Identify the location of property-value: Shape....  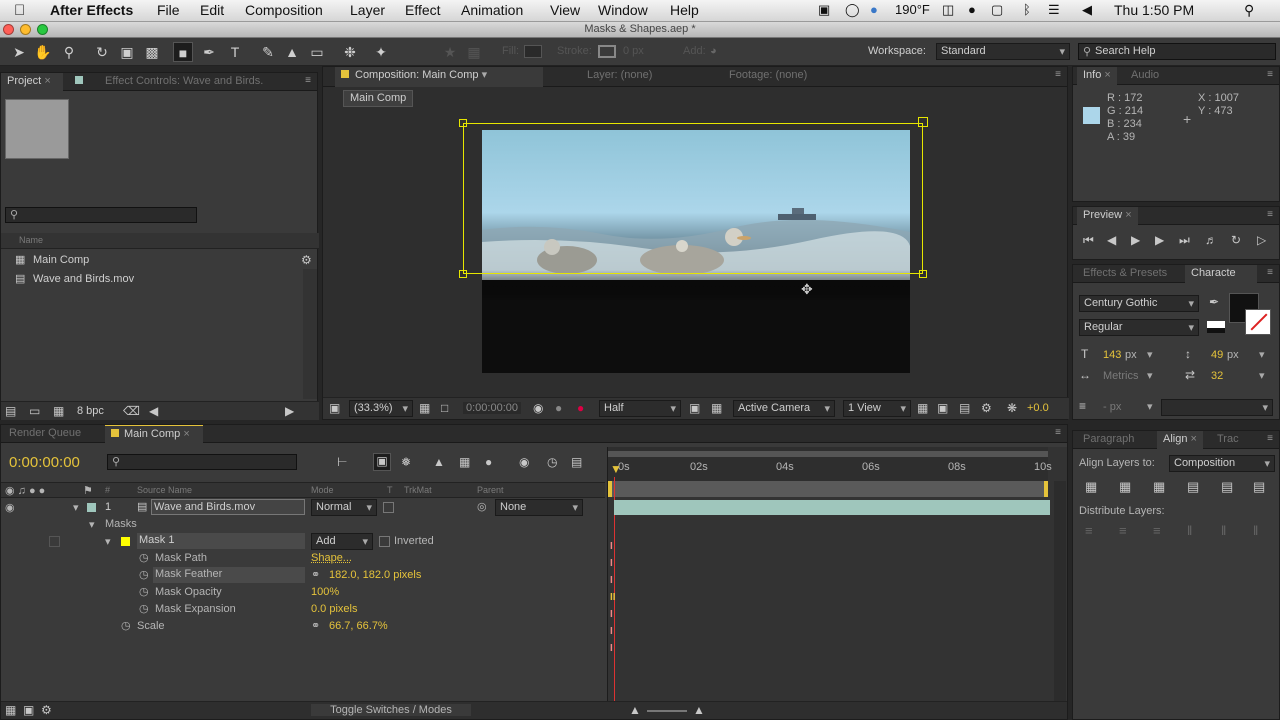
(331, 558).